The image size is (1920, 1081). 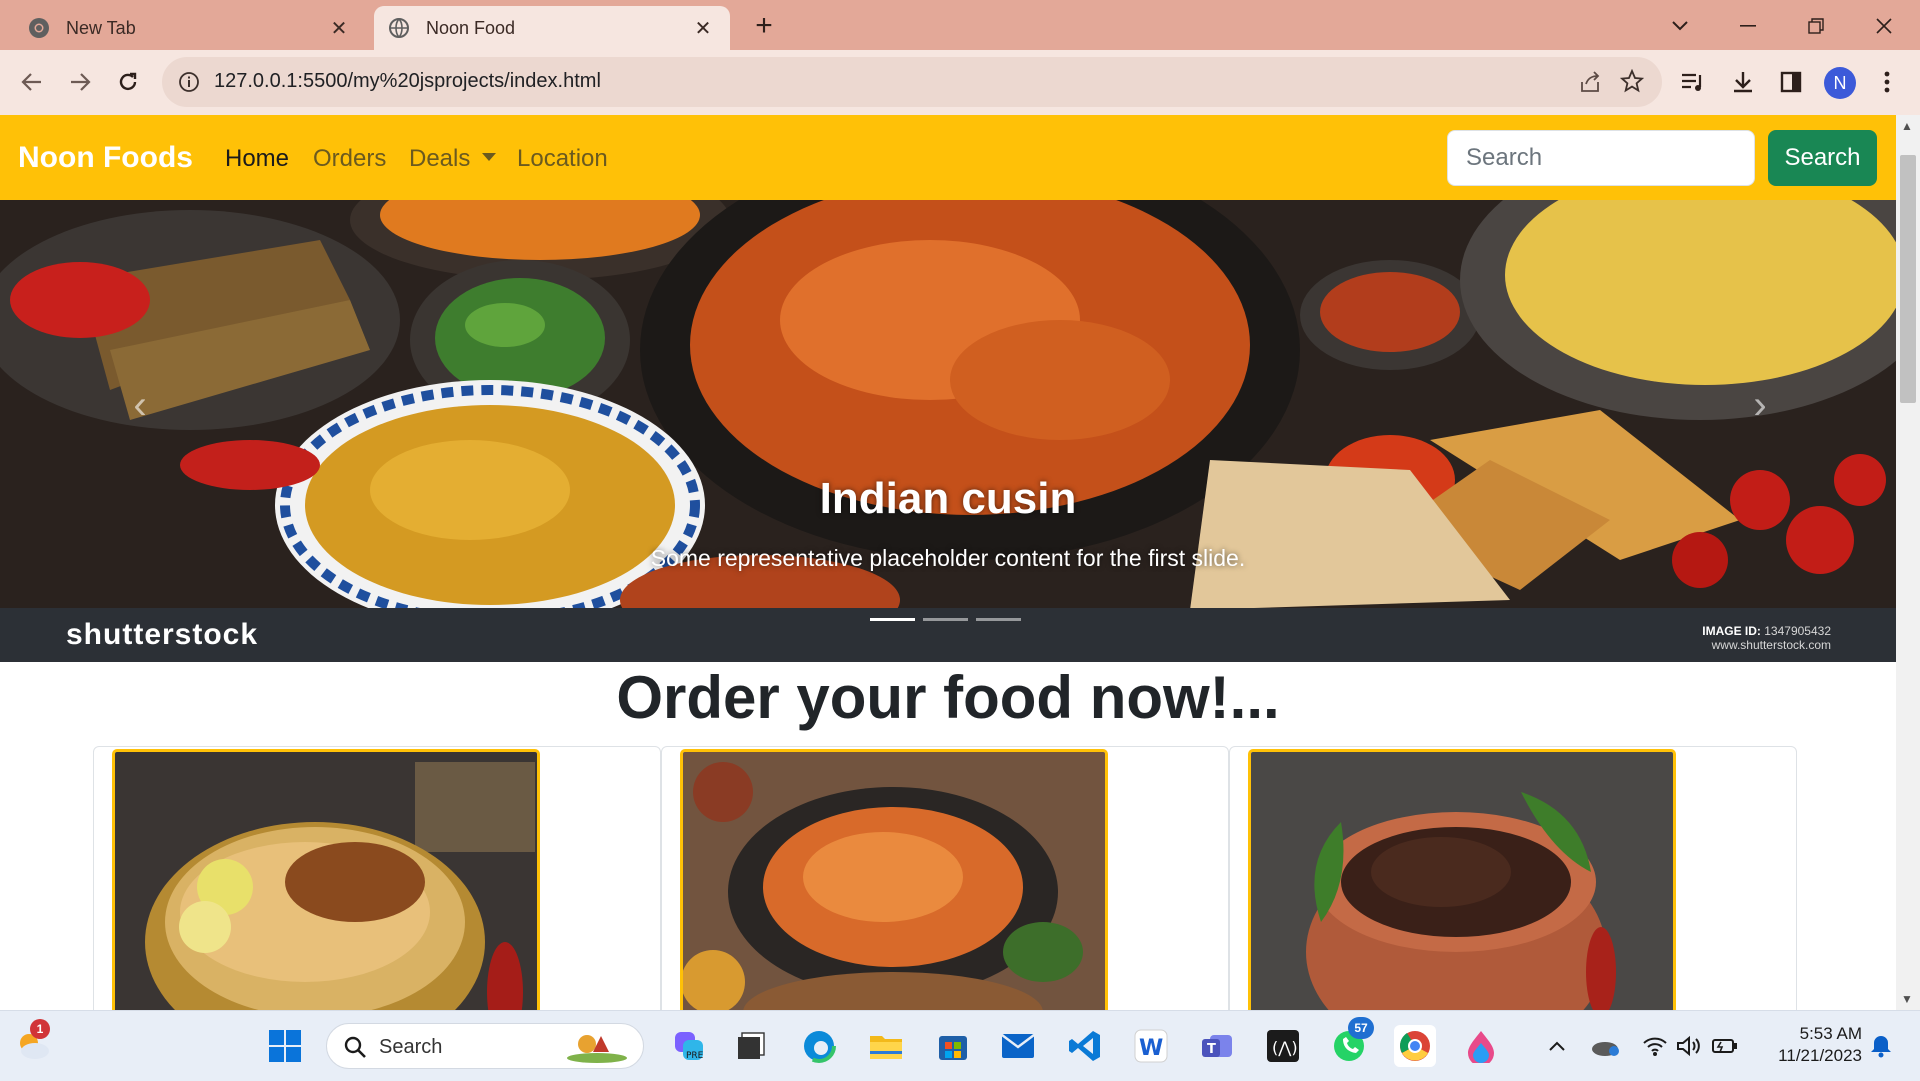 I want to click on search-highlight-icon, so click(x=597, y=1049).